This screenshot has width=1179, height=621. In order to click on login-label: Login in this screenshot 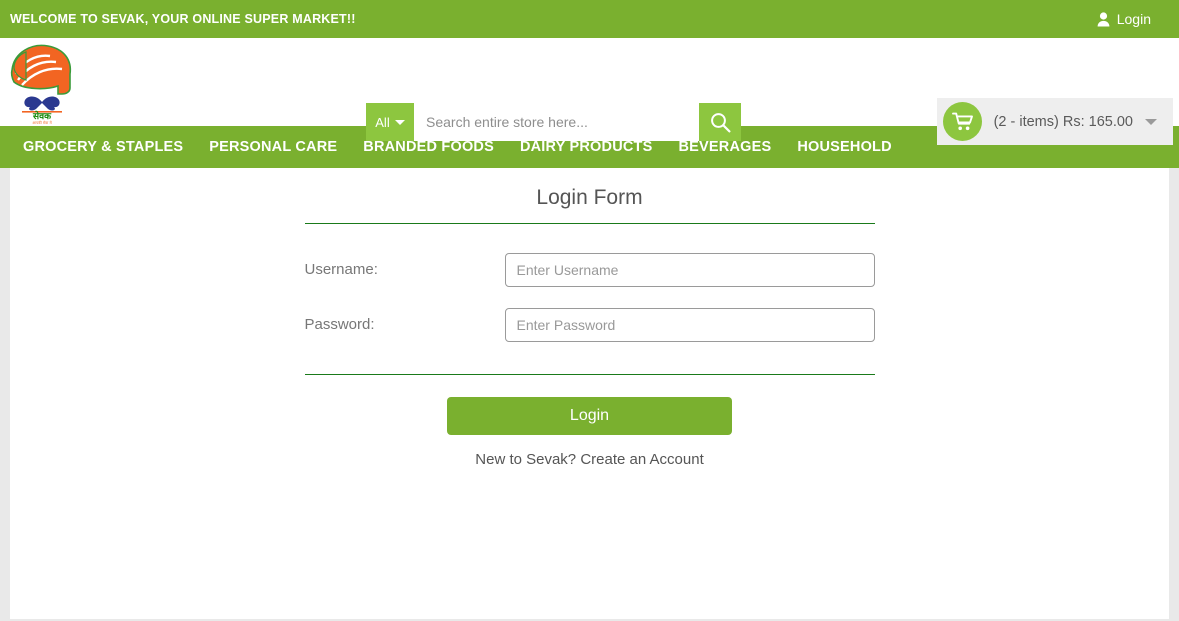, I will do `click(1133, 19)`.